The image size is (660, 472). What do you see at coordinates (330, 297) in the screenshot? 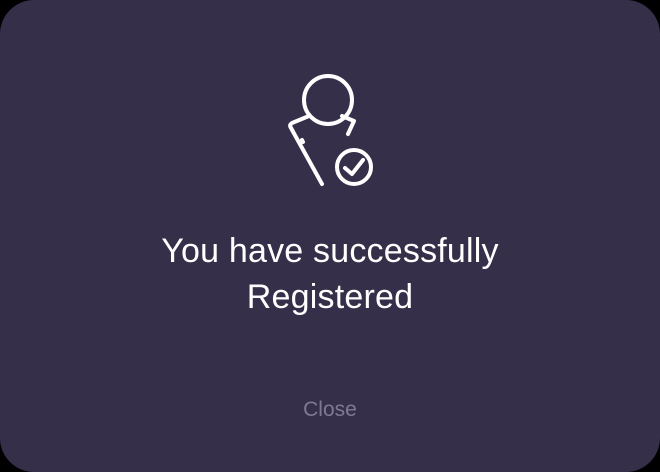
I see `message-line-2: Registered` at bounding box center [330, 297].